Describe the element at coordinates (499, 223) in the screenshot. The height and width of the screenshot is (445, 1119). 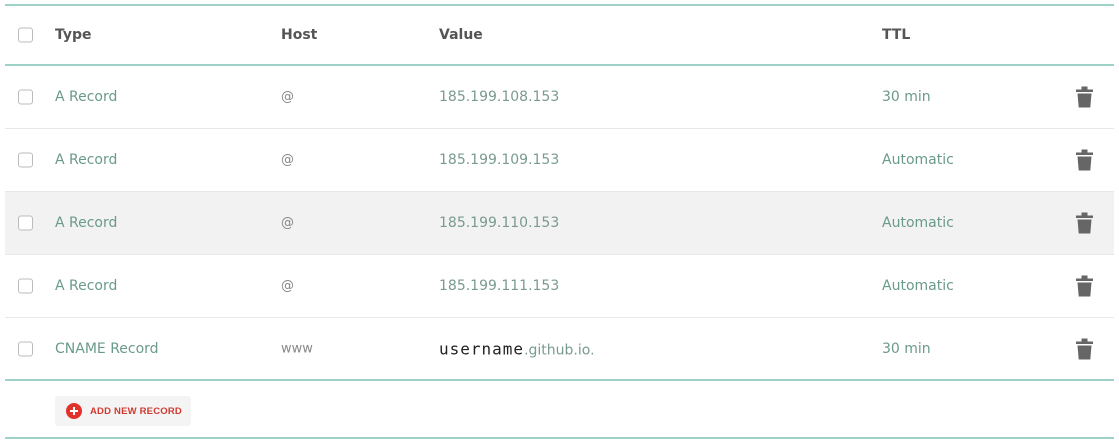
I see `record-value: 185.199.110.153` at that location.